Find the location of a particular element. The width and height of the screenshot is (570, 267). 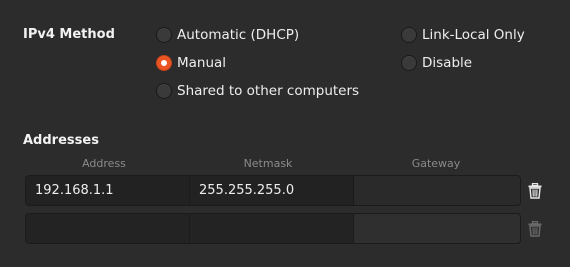

netmask-field is located at coordinates (272, 228).